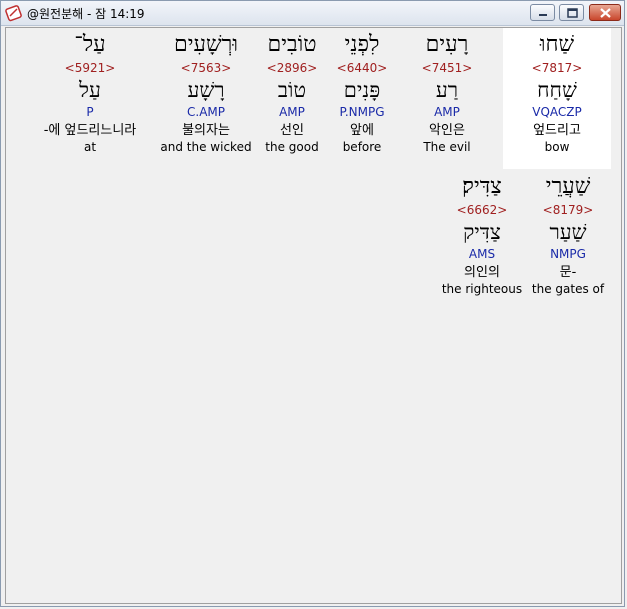 This screenshot has height=609, width=627. I want to click on word-column: לִפְנֵי <6440> פָּנִים P.NMPG 앞에 before, so click(362, 92).